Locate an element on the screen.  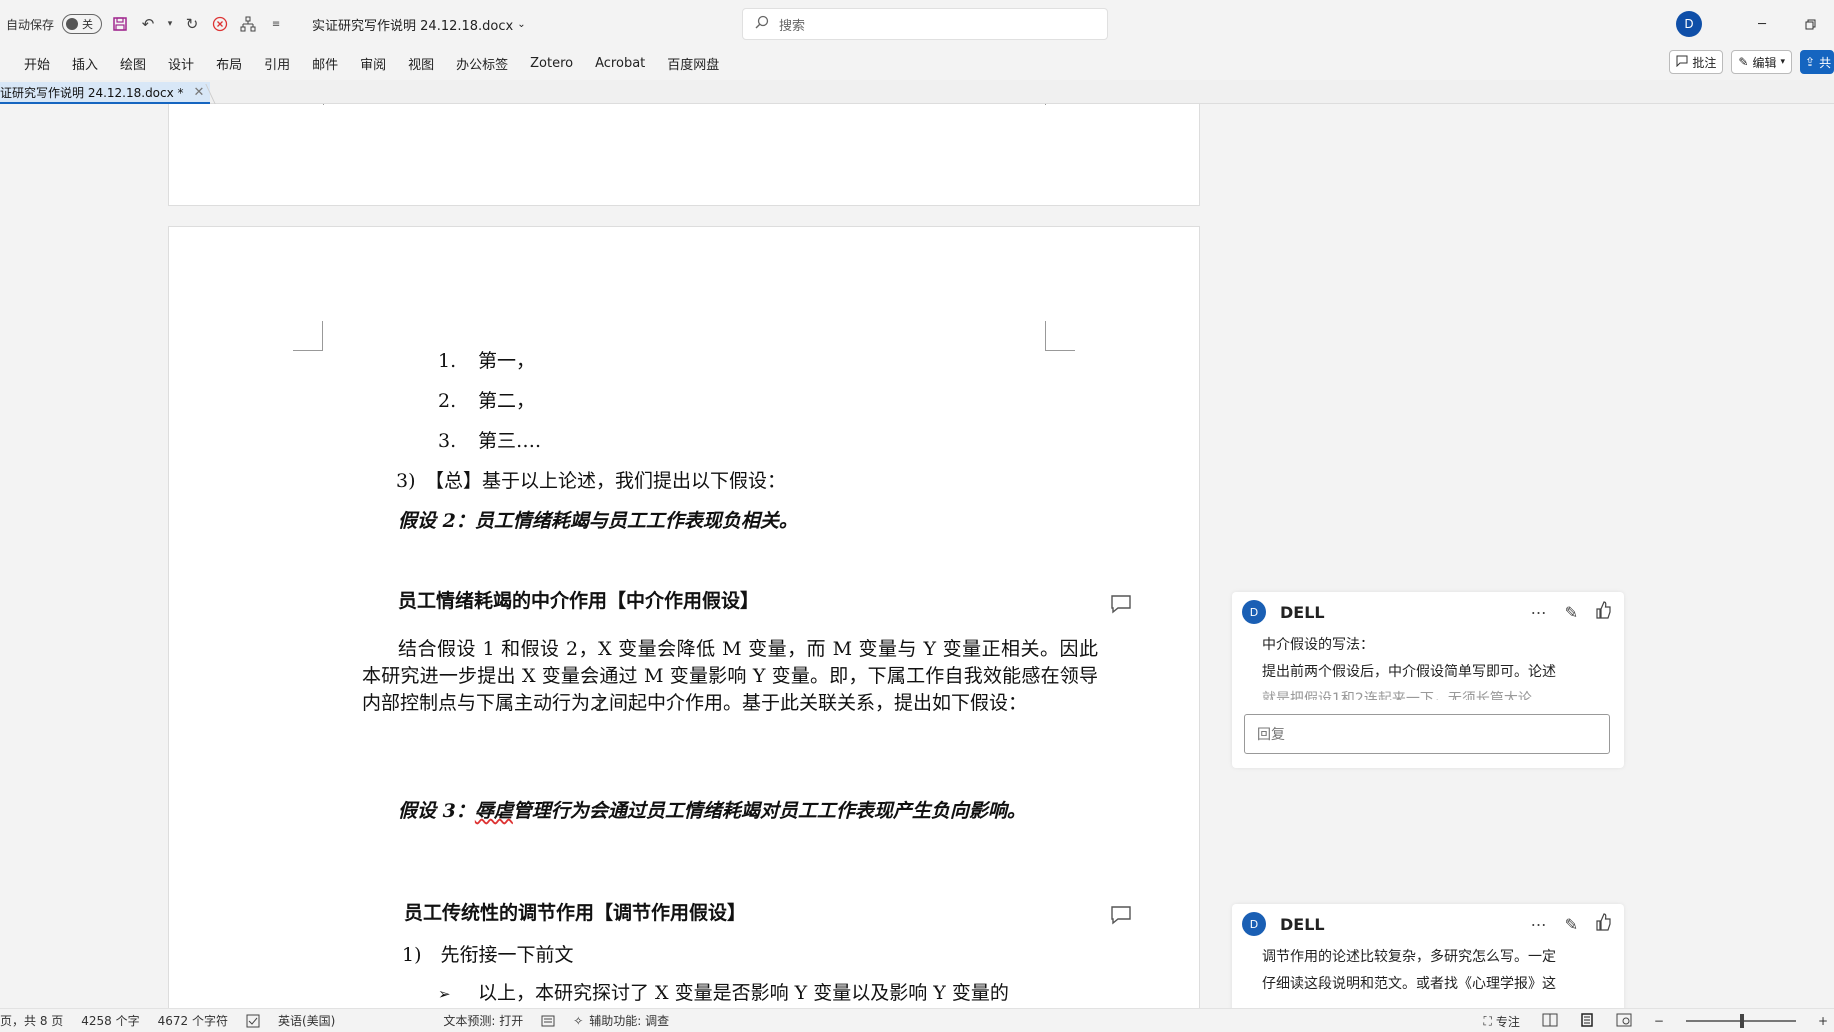
chevron-down-icon: ⌄ is located at coordinates (521, 24).